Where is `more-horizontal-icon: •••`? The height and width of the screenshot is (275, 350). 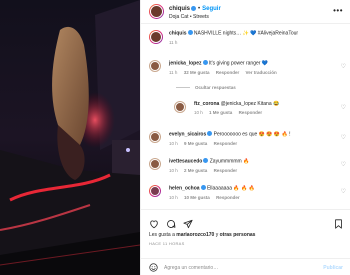 more-horizontal-icon: ••• is located at coordinates (338, 11).